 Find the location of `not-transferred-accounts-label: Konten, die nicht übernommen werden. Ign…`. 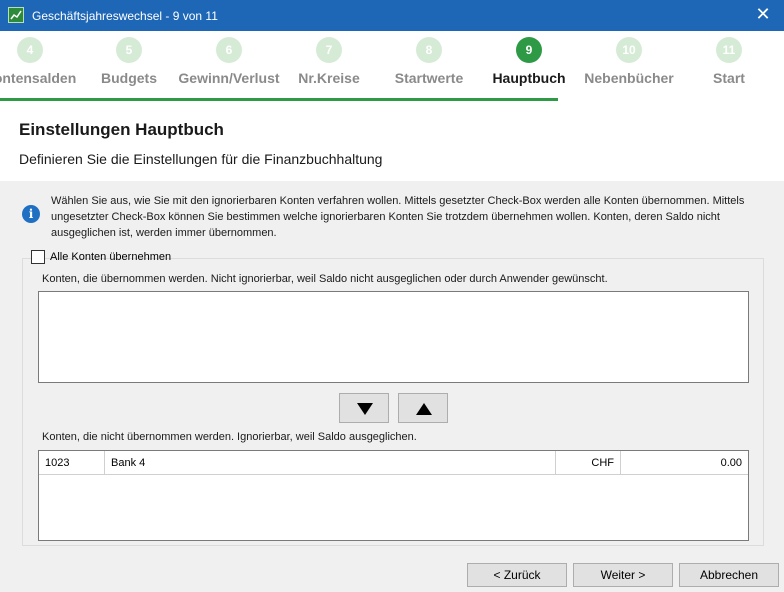

not-transferred-accounts-label: Konten, die nicht übernommen werden. Ign… is located at coordinates (229, 437).